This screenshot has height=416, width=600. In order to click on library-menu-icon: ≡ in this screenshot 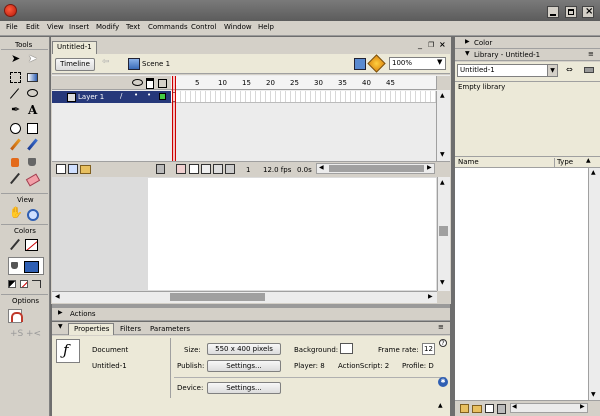, I will do `click(591, 54)`.